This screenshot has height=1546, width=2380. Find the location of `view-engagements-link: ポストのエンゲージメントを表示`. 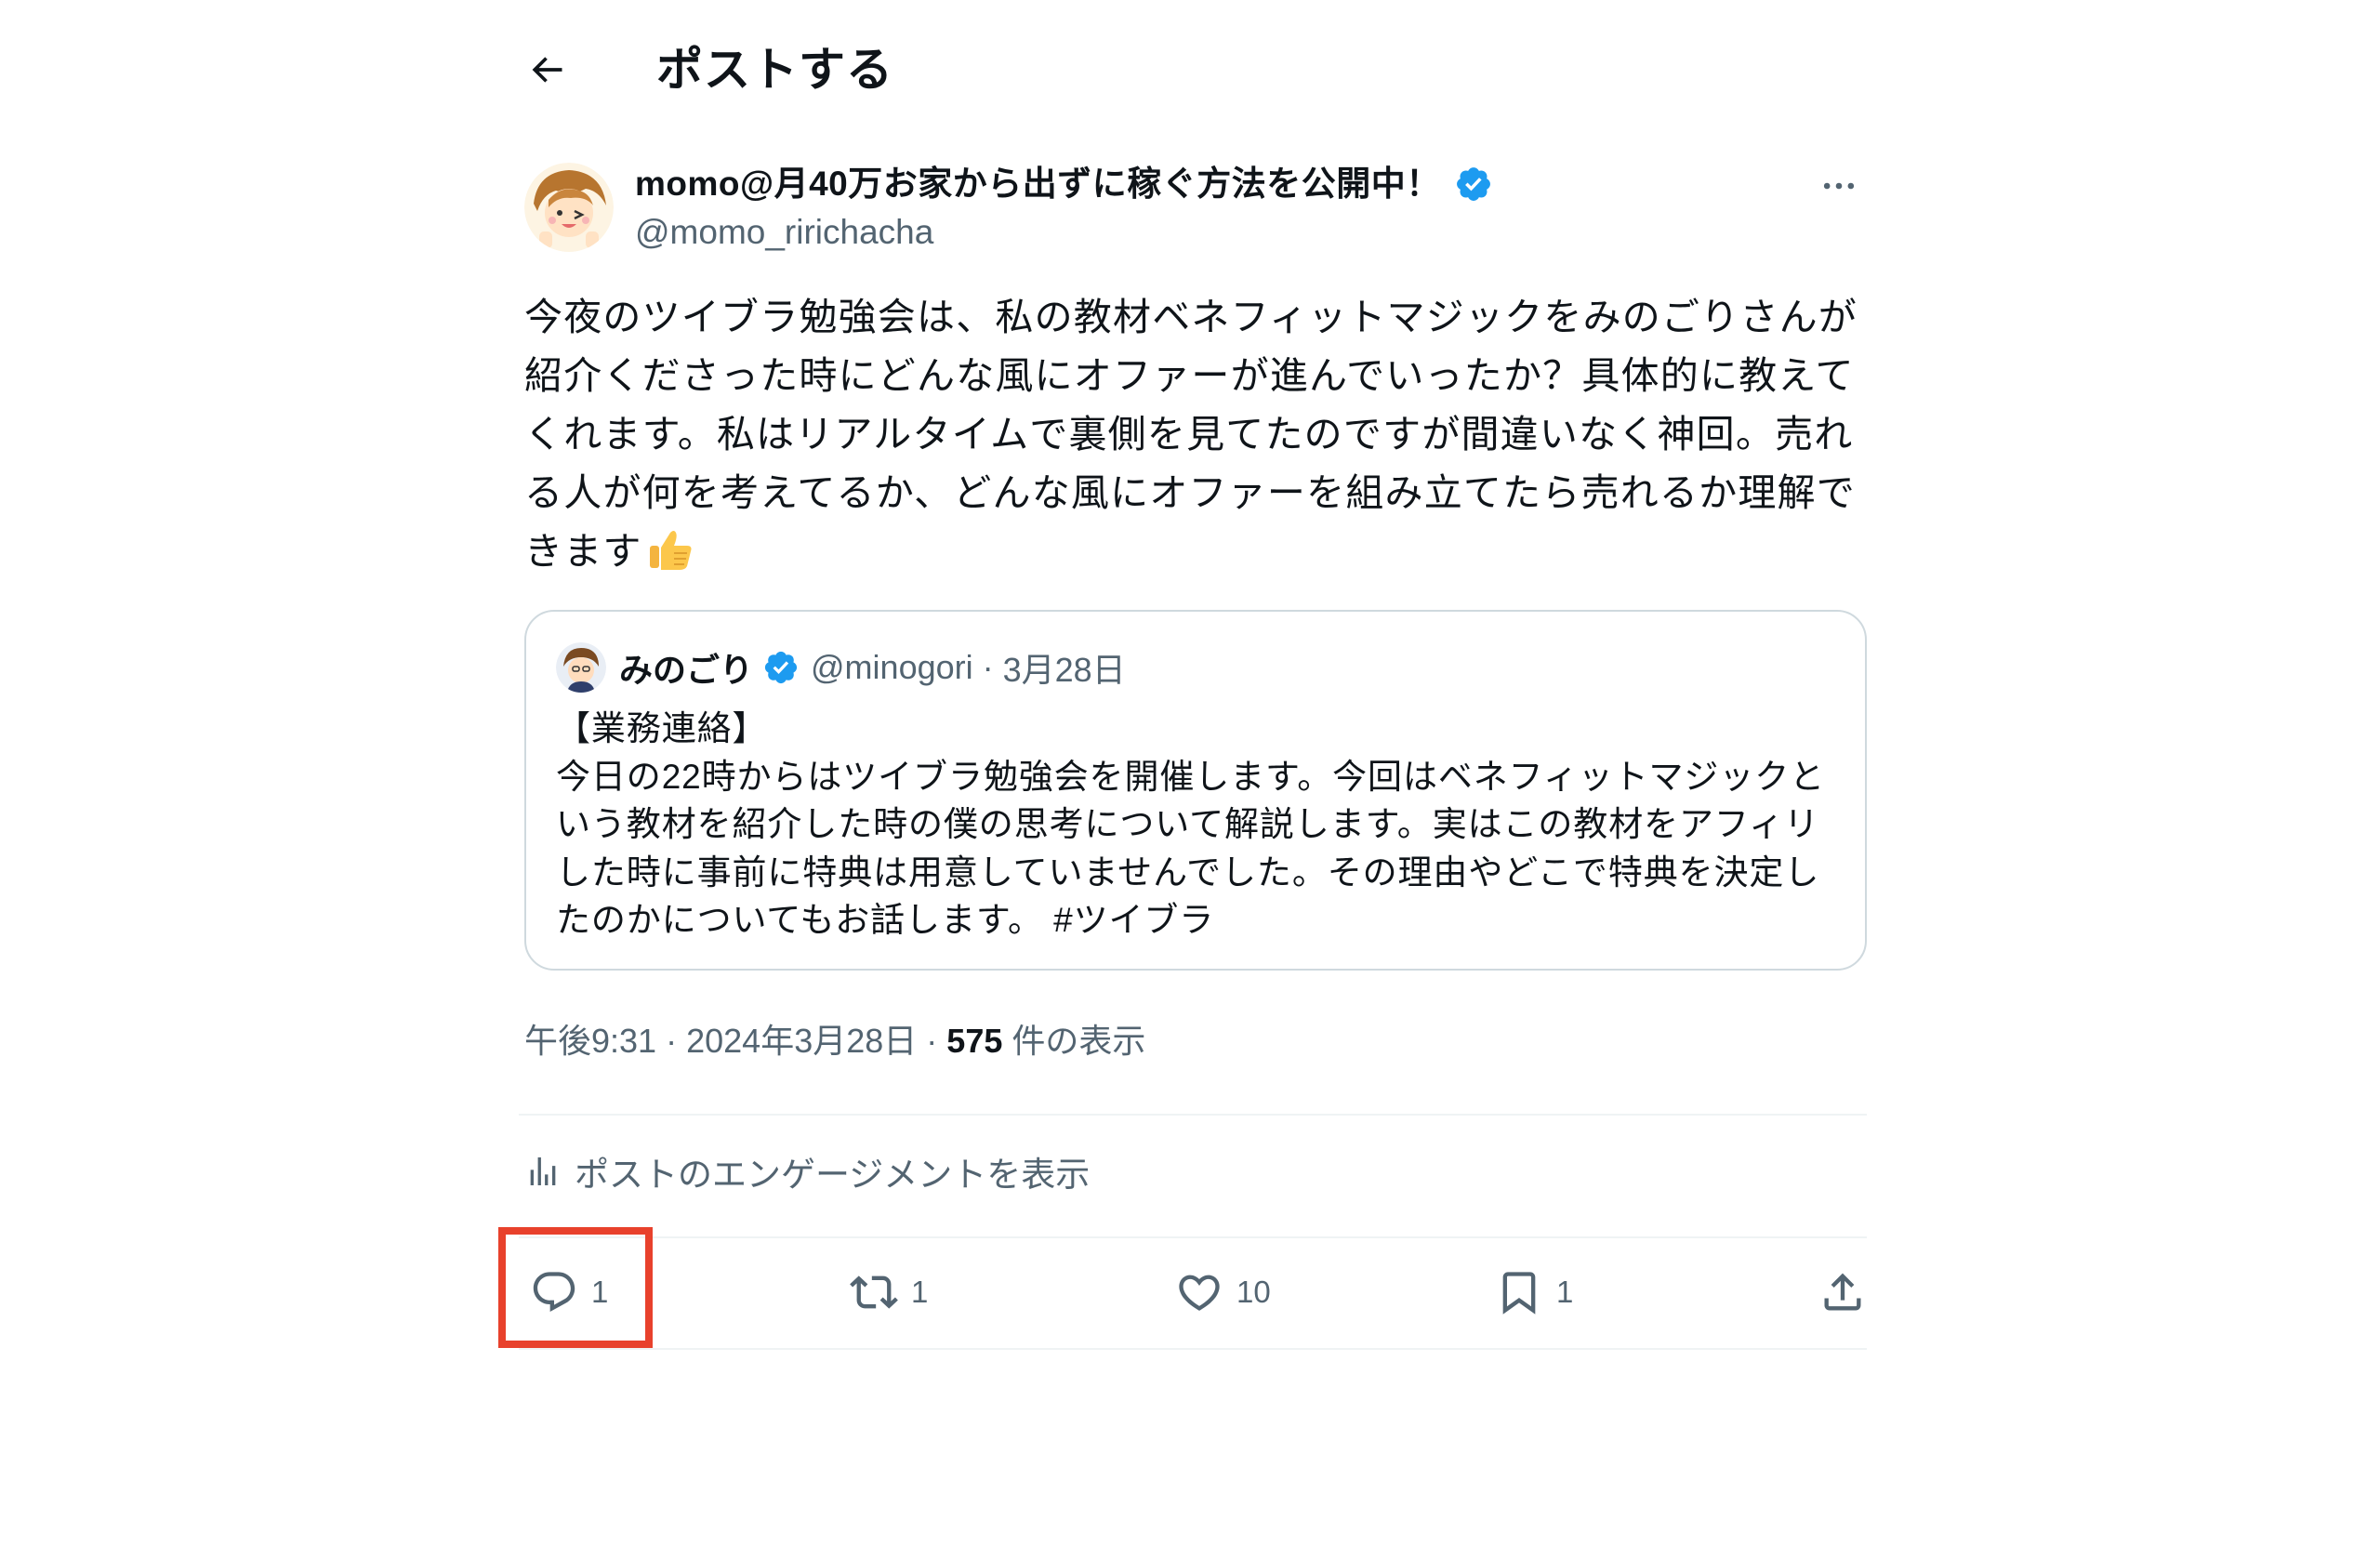

view-engagements-link: ポストのエンゲージメントを表示 is located at coordinates (807, 1171).